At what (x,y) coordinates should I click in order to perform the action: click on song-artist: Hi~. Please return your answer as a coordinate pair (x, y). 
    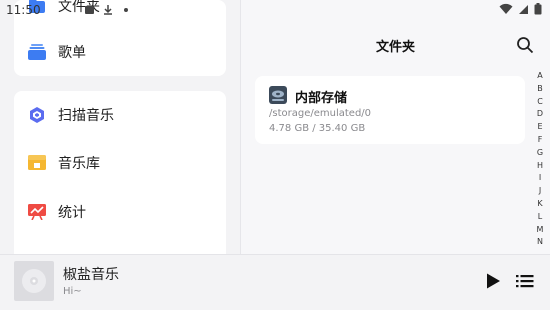
    Looking at the image, I should click on (72, 291).